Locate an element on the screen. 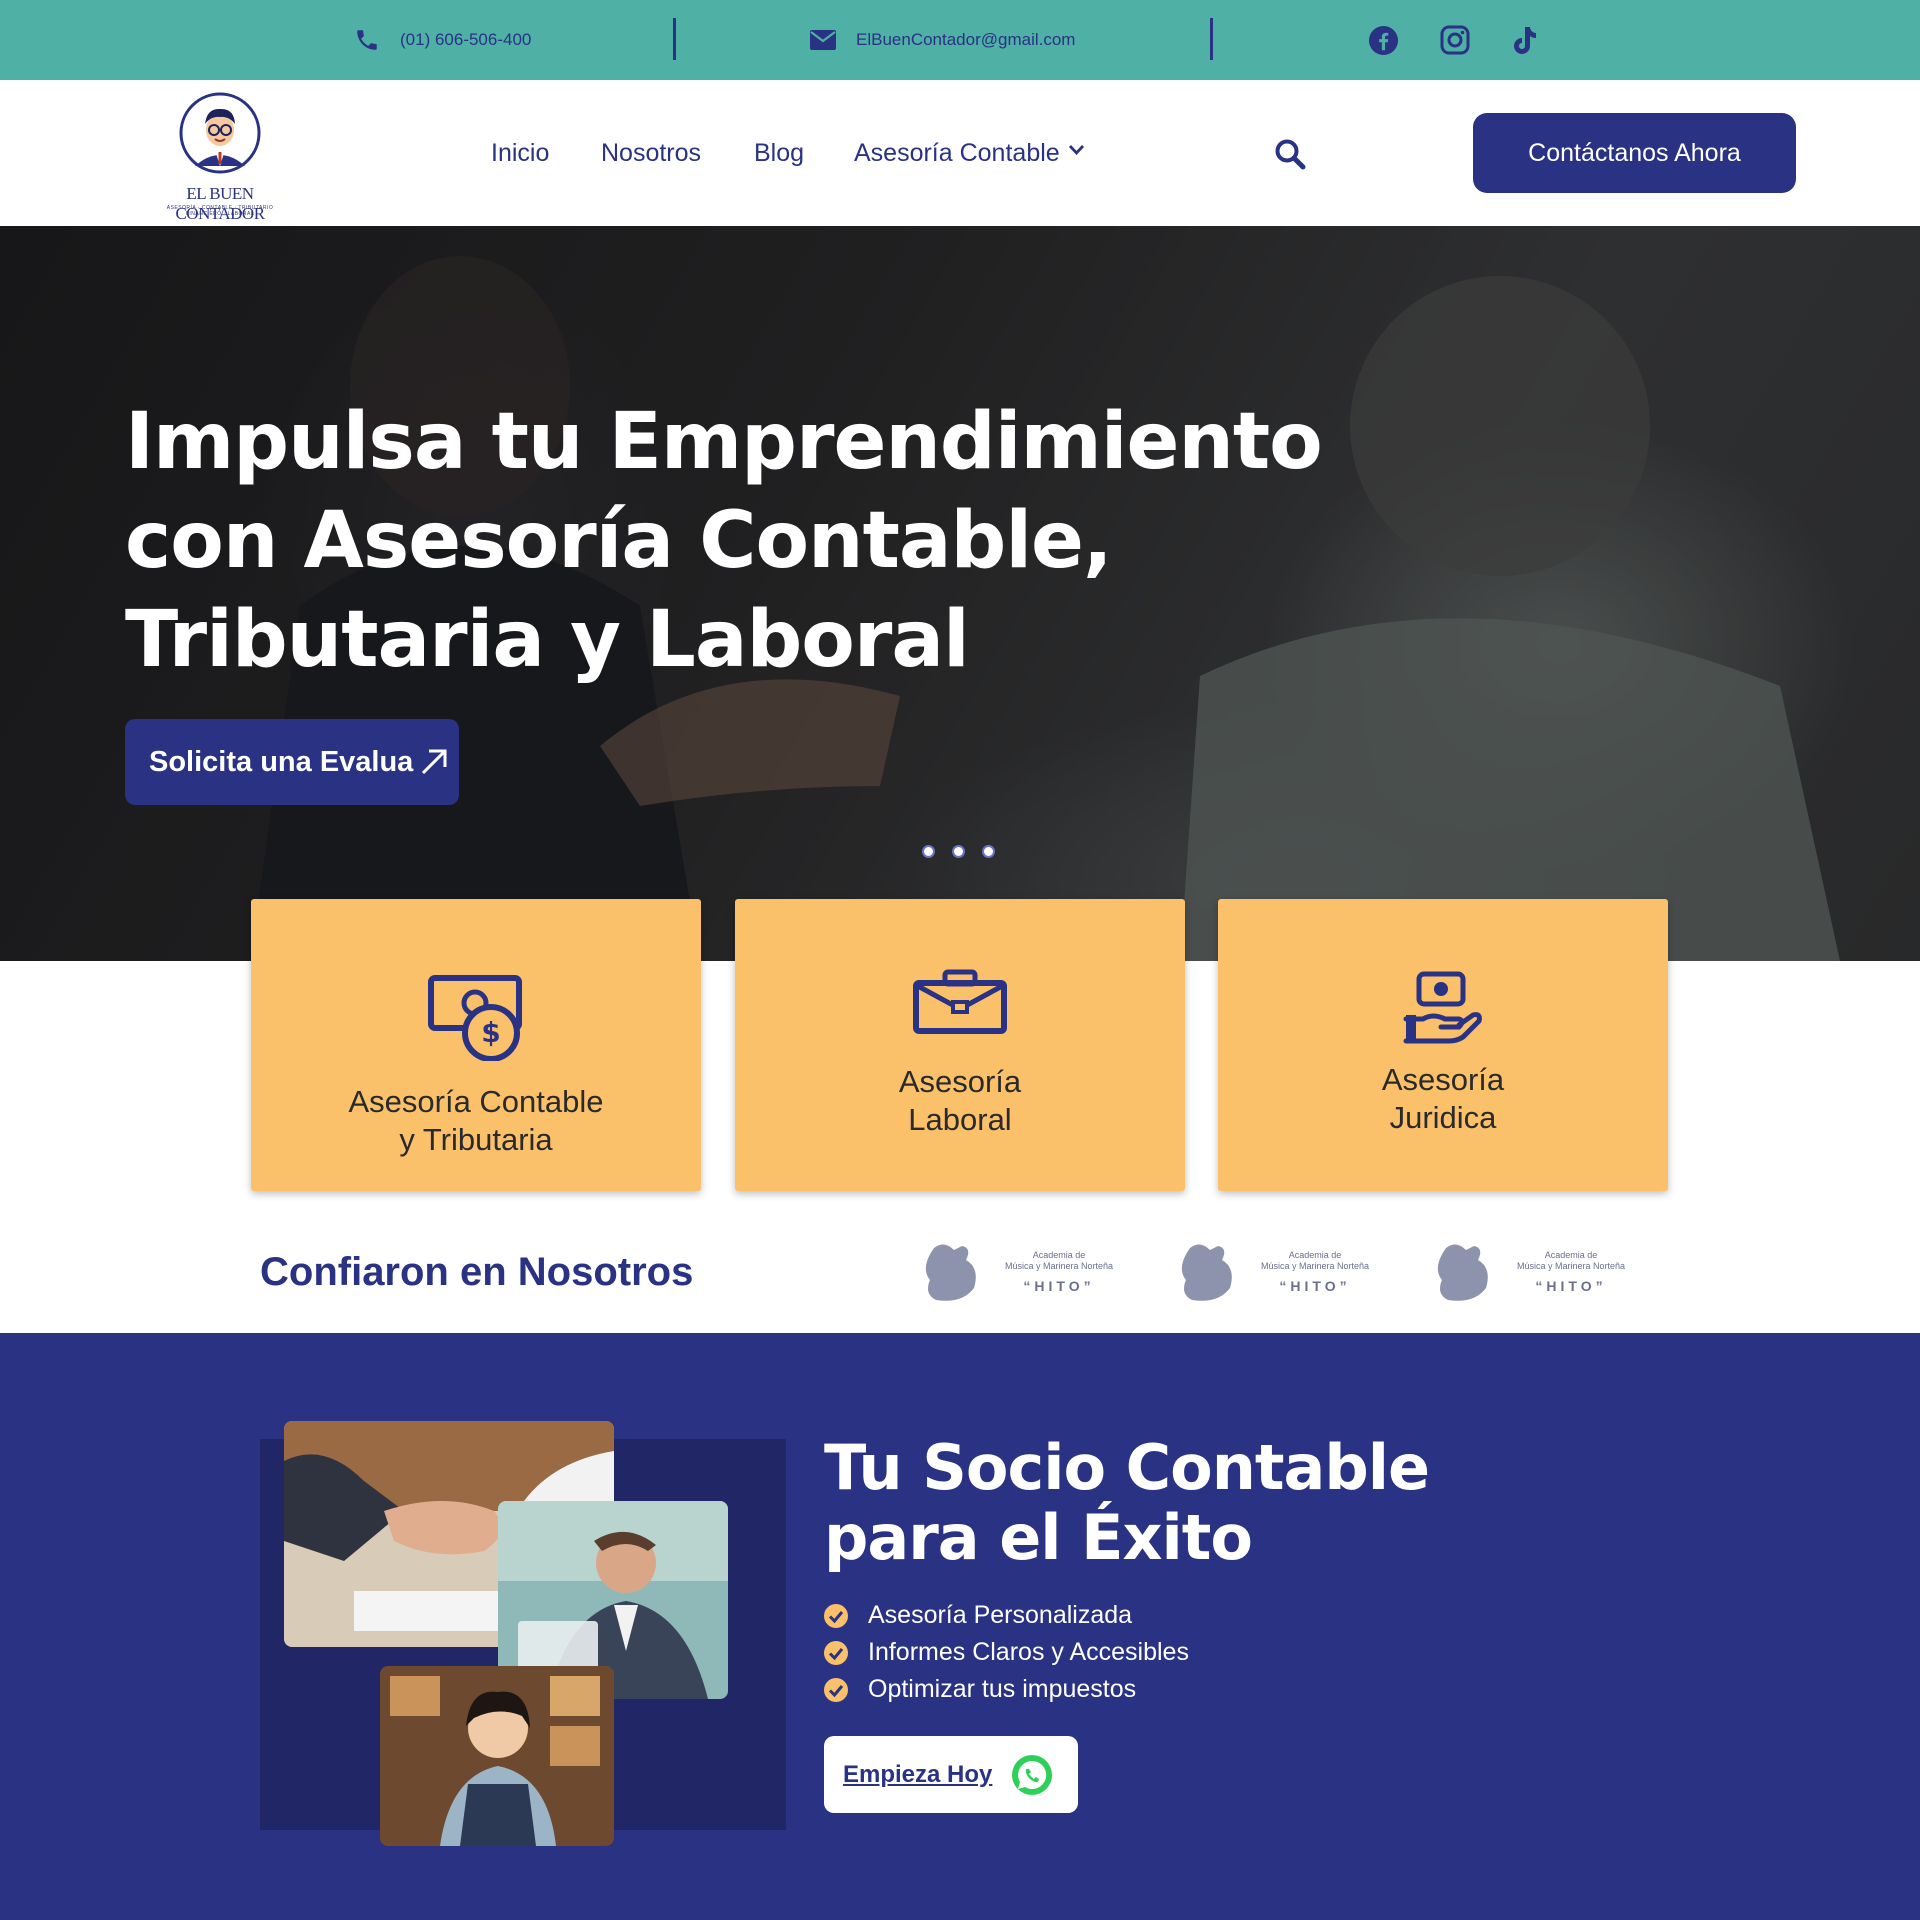 This screenshot has height=1920, width=1920. benefit-text: Informes Claros y Accesibles is located at coordinates (1028, 1652).